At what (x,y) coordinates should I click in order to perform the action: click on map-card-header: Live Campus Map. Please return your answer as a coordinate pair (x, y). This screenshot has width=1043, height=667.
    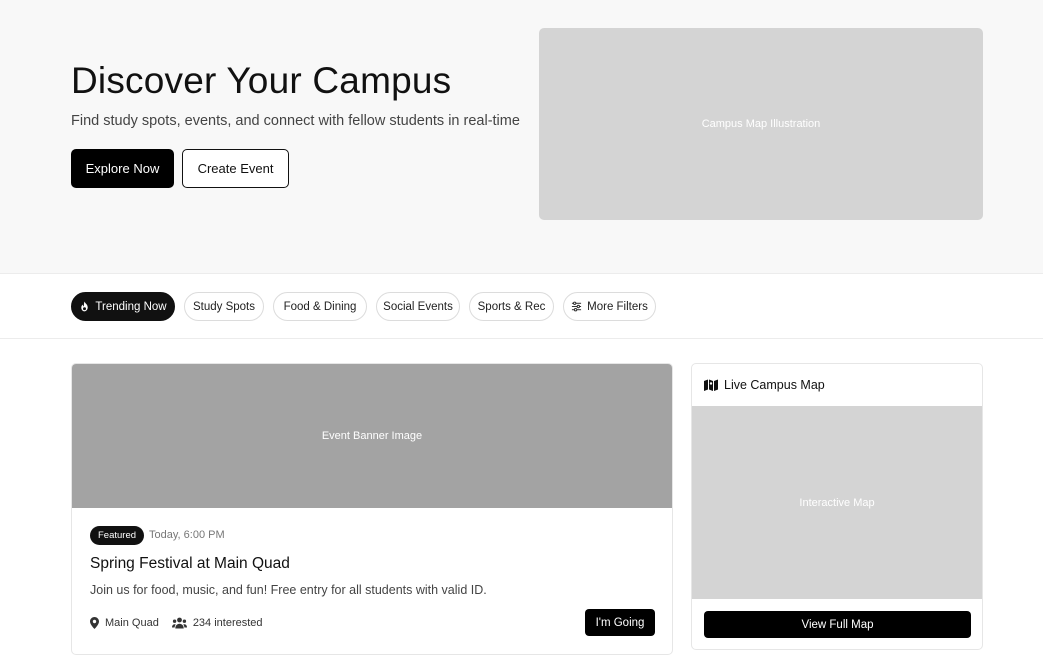
    Looking at the image, I should click on (764, 385).